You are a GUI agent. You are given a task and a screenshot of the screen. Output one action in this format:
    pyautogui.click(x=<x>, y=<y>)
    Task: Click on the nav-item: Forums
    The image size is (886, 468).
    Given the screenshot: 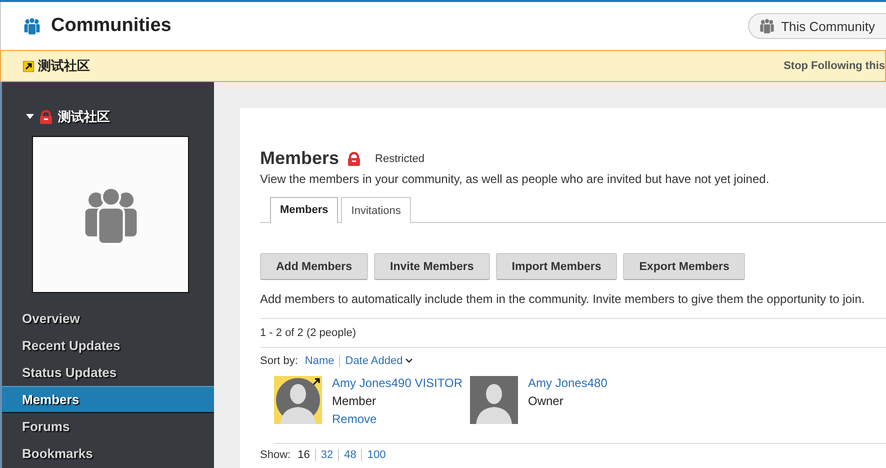 What is the action you would take?
    pyautogui.click(x=108, y=426)
    